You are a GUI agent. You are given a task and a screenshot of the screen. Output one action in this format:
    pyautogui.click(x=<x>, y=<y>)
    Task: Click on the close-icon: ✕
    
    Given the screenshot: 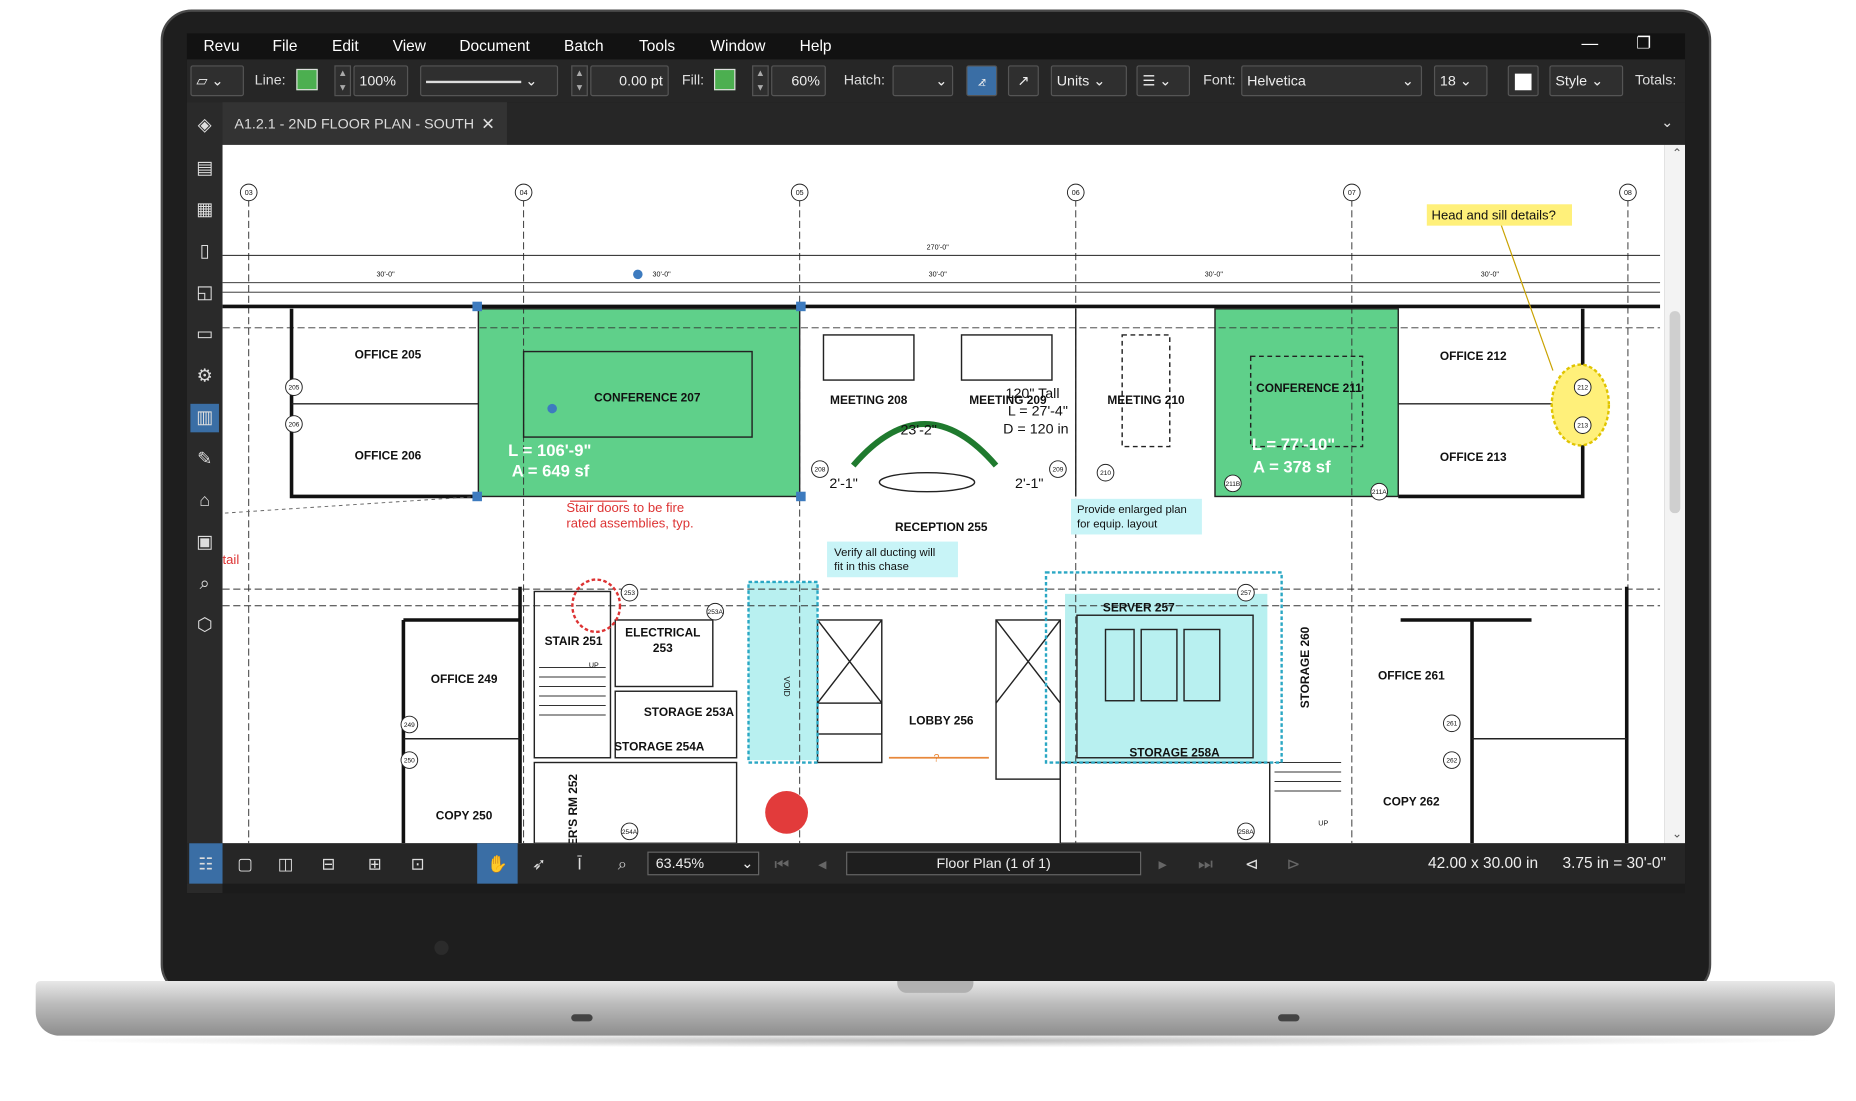 What is the action you would take?
    pyautogui.click(x=488, y=123)
    